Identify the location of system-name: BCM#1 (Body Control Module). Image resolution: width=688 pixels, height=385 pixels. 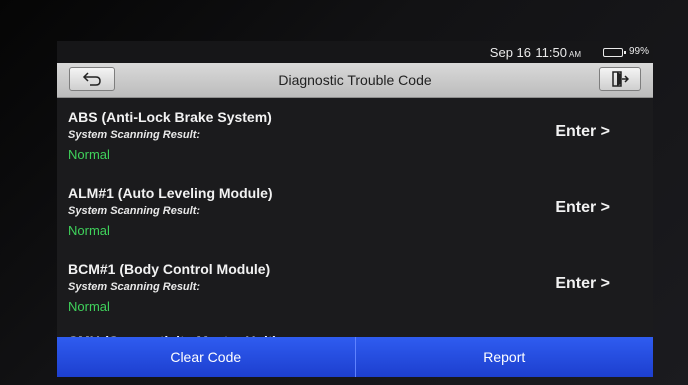
(169, 269).